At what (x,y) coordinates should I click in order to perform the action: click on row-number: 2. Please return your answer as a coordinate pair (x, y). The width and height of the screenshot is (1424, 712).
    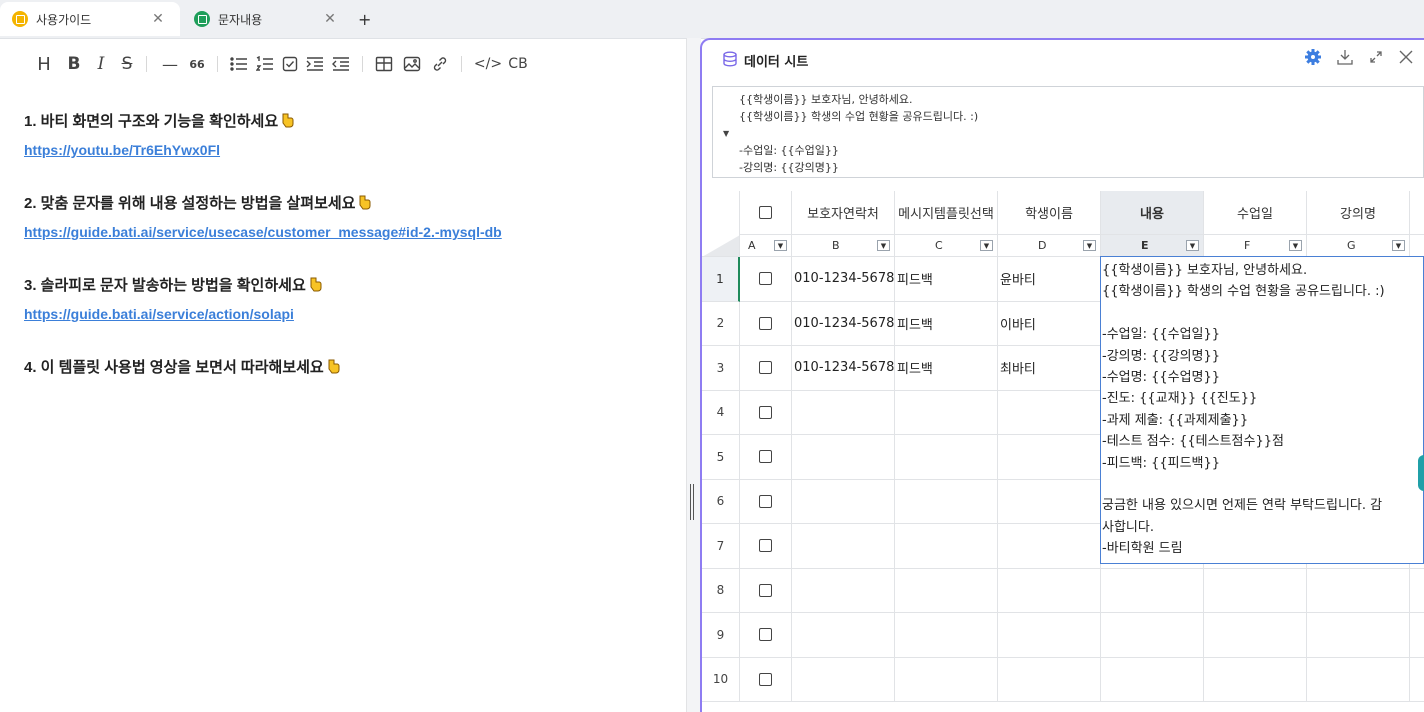
    Looking at the image, I should click on (721, 323).